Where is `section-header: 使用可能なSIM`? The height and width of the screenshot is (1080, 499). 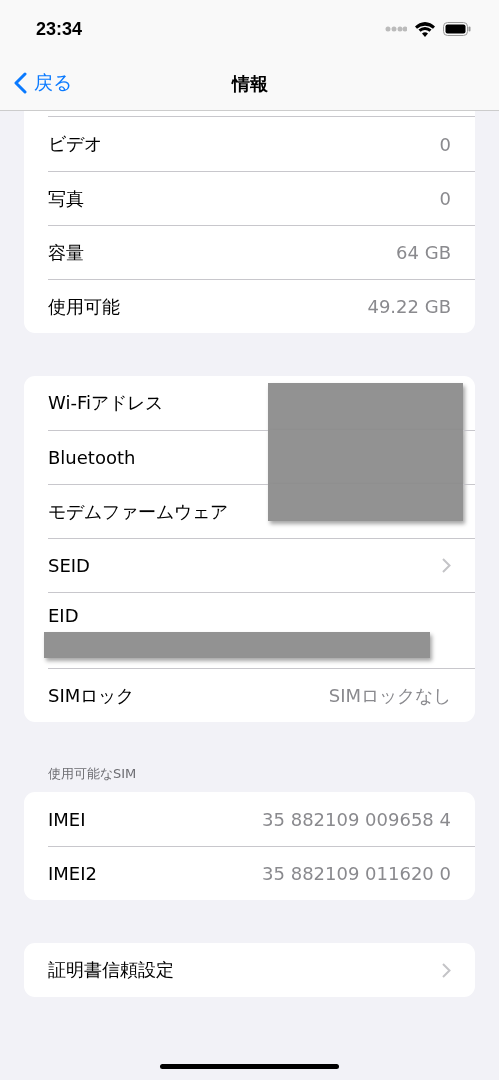 section-header: 使用可能なSIM is located at coordinates (92, 774).